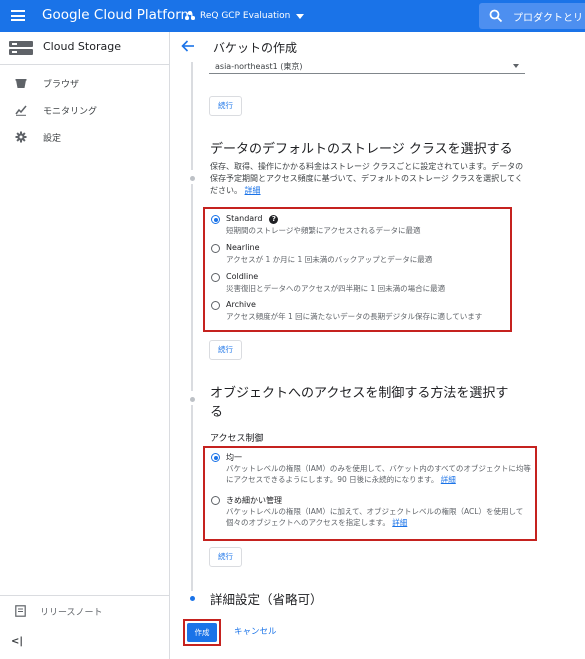 The height and width of the screenshot is (659, 585). I want to click on release-notes-link: リリースノート, so click(84, 611).